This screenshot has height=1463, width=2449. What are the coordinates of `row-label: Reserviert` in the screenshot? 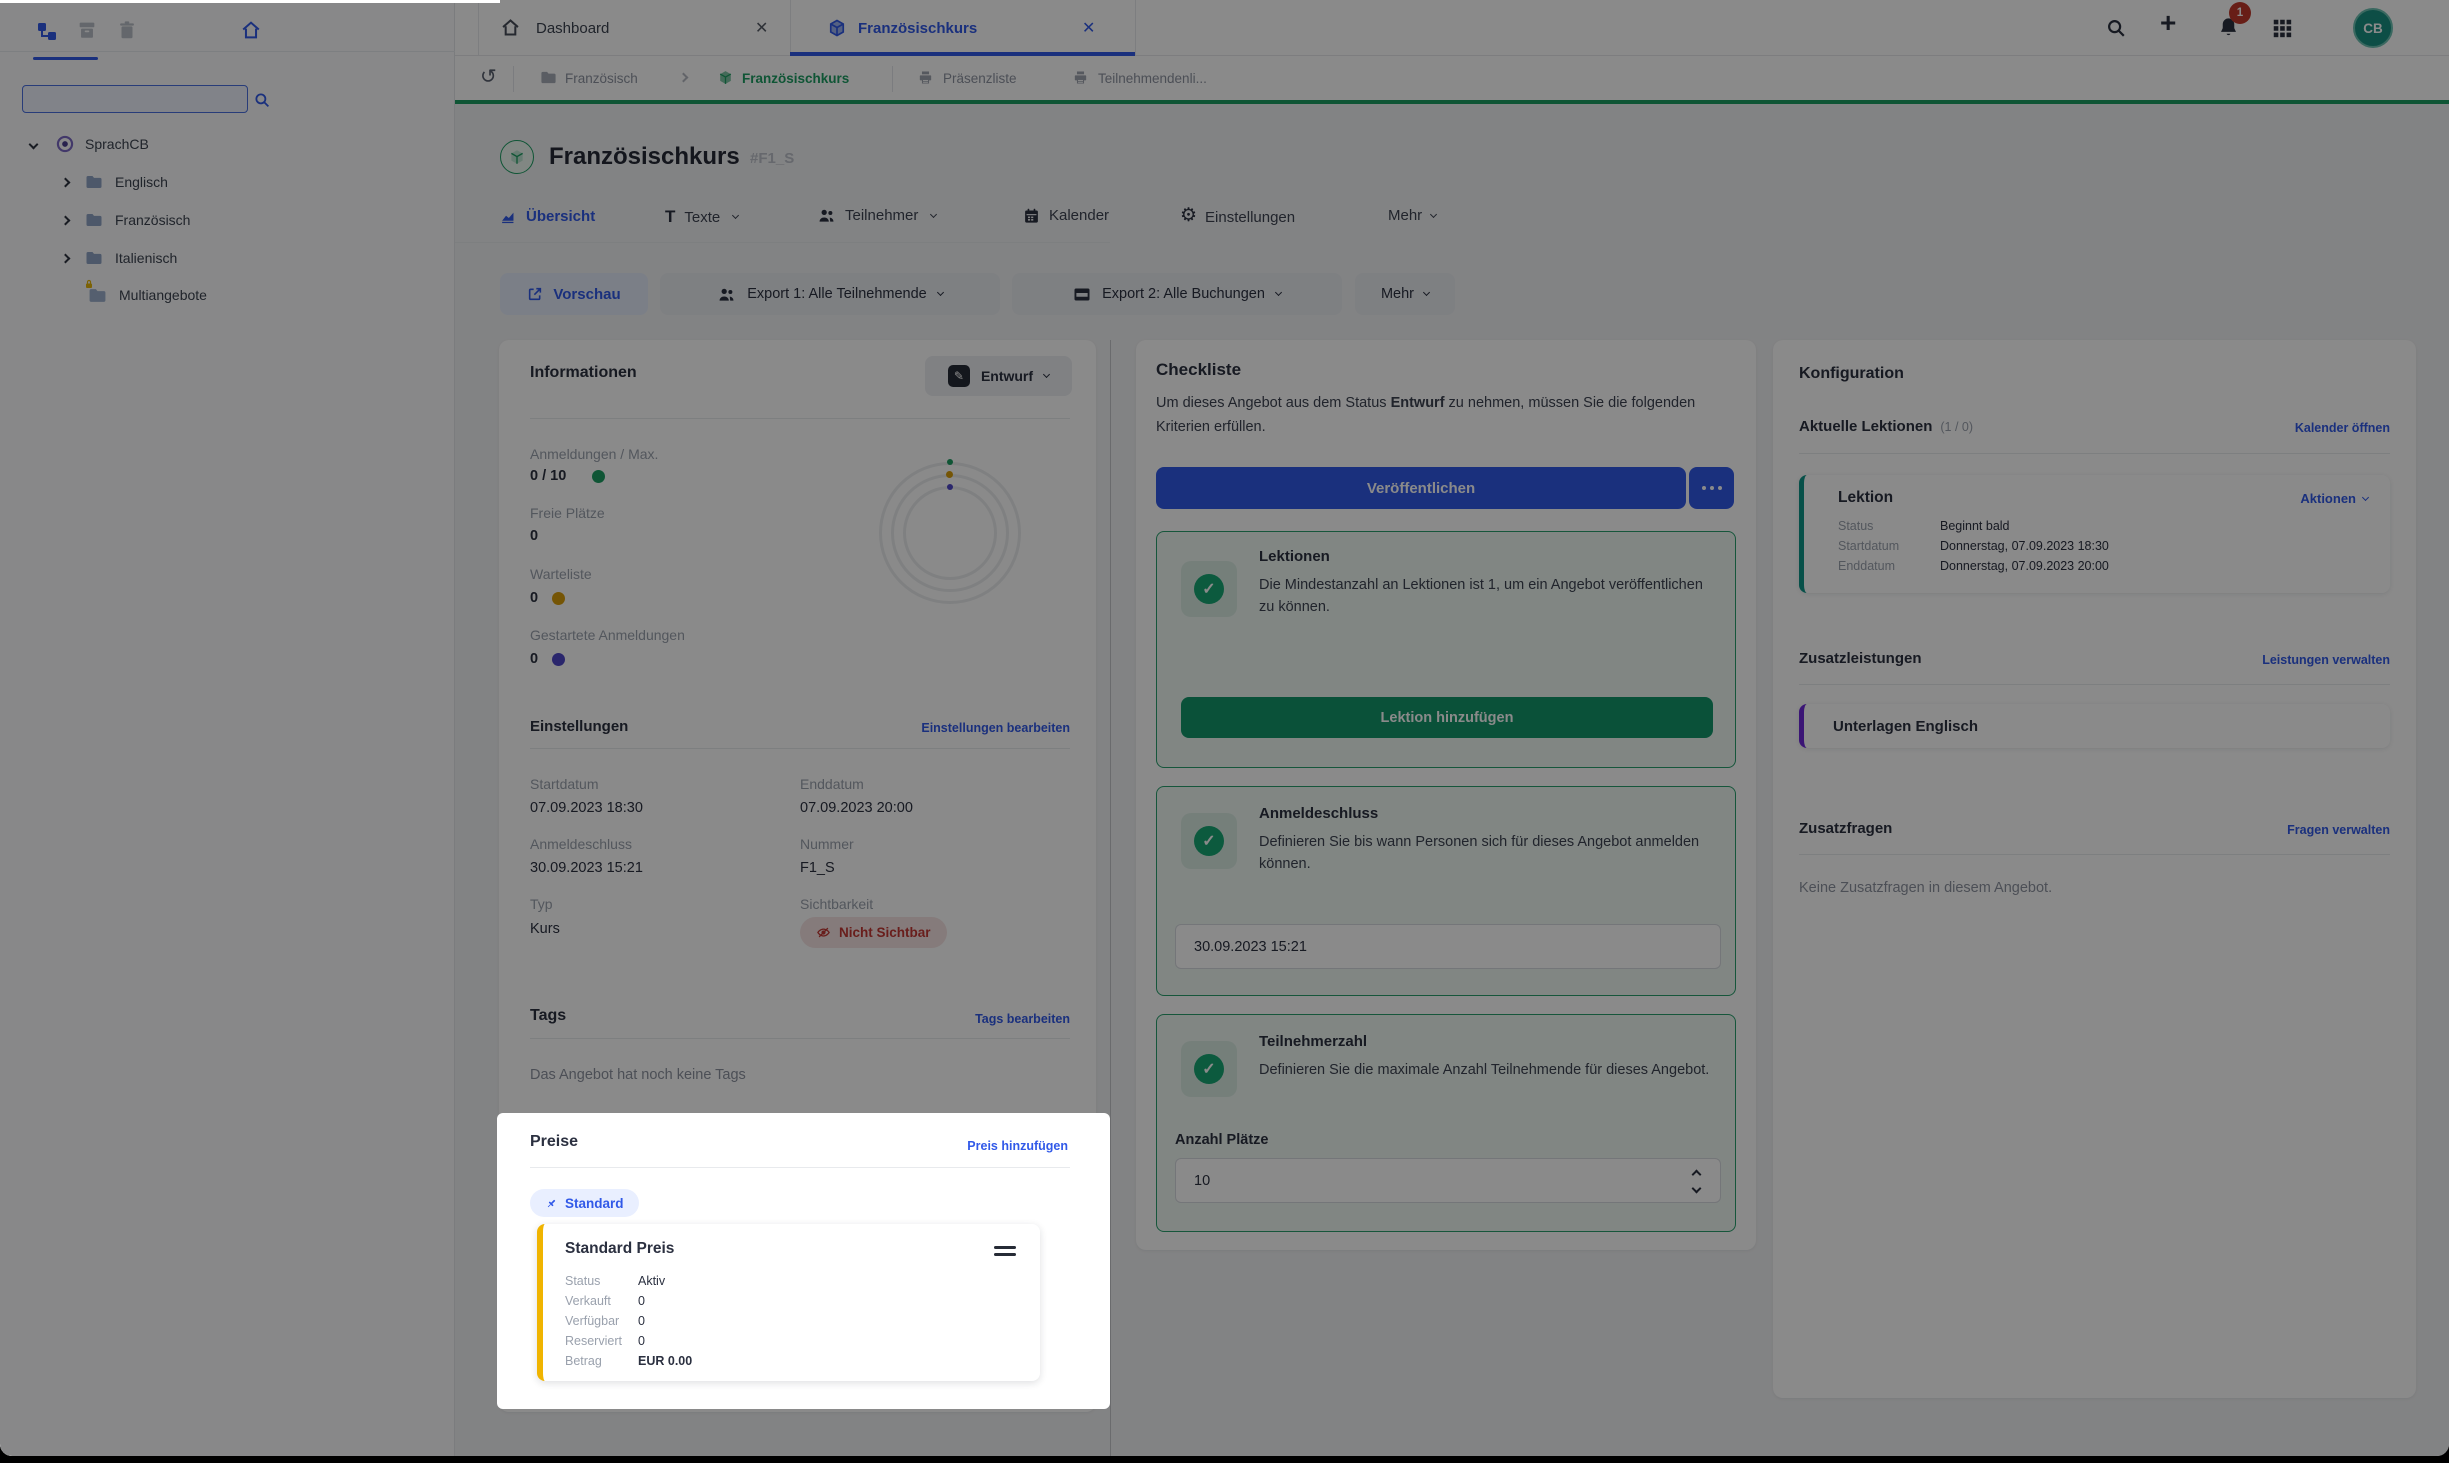 It's located at (593, 1341).